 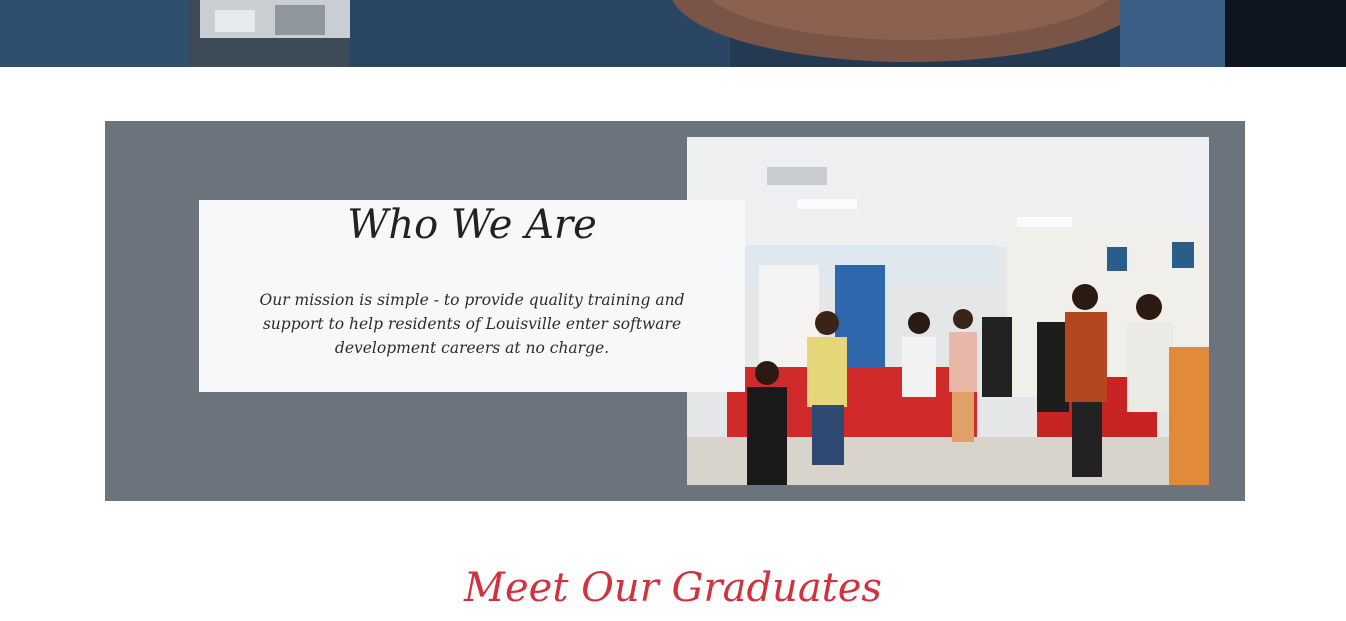 I want to click on hero-image, so click(x=673, y=33).